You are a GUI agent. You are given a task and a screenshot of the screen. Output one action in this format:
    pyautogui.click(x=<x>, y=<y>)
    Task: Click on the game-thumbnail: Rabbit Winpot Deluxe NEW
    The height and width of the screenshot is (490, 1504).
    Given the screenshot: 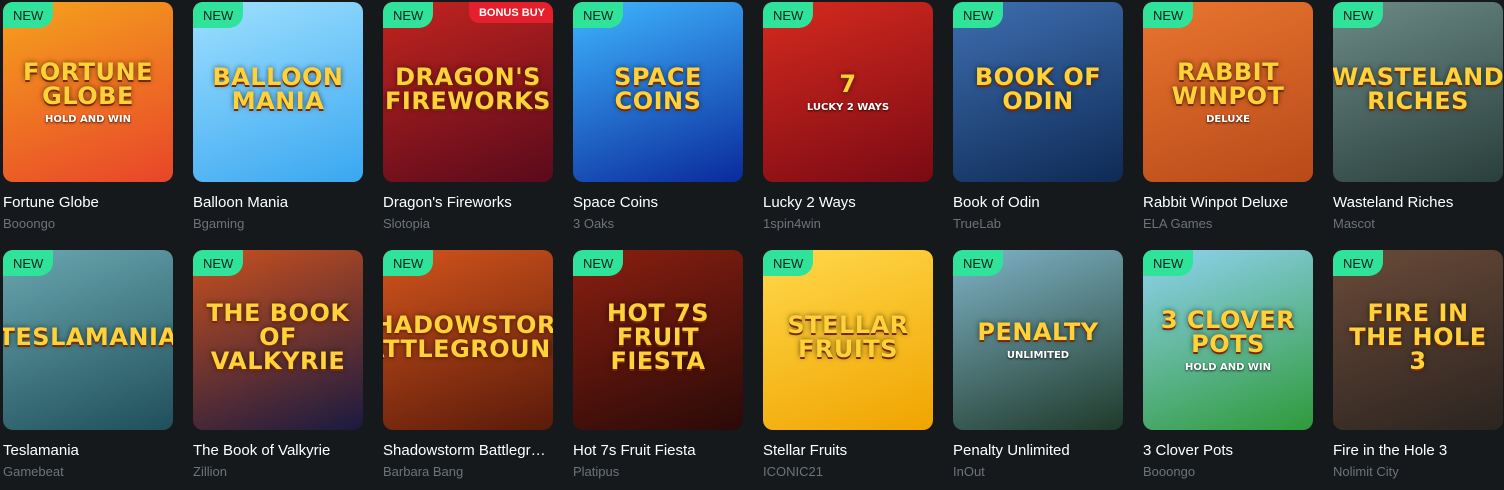 What is the action you would take?
    pyautogui.click(x=1228, y=92)
    